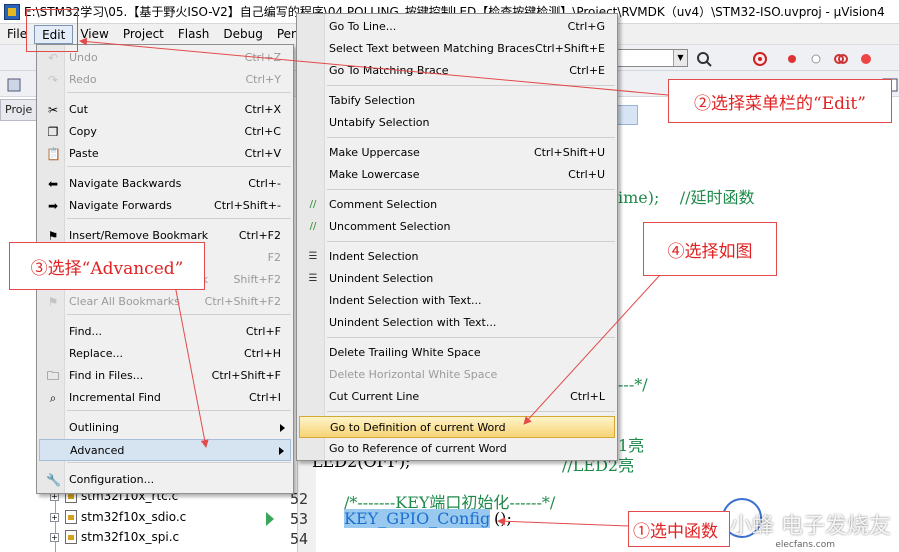  What do you see at coordinates (570, 48) in the screenshot?
I see `menu-item-shortcut: Ctrl+Shift+E` at bounding box center [570, 48].